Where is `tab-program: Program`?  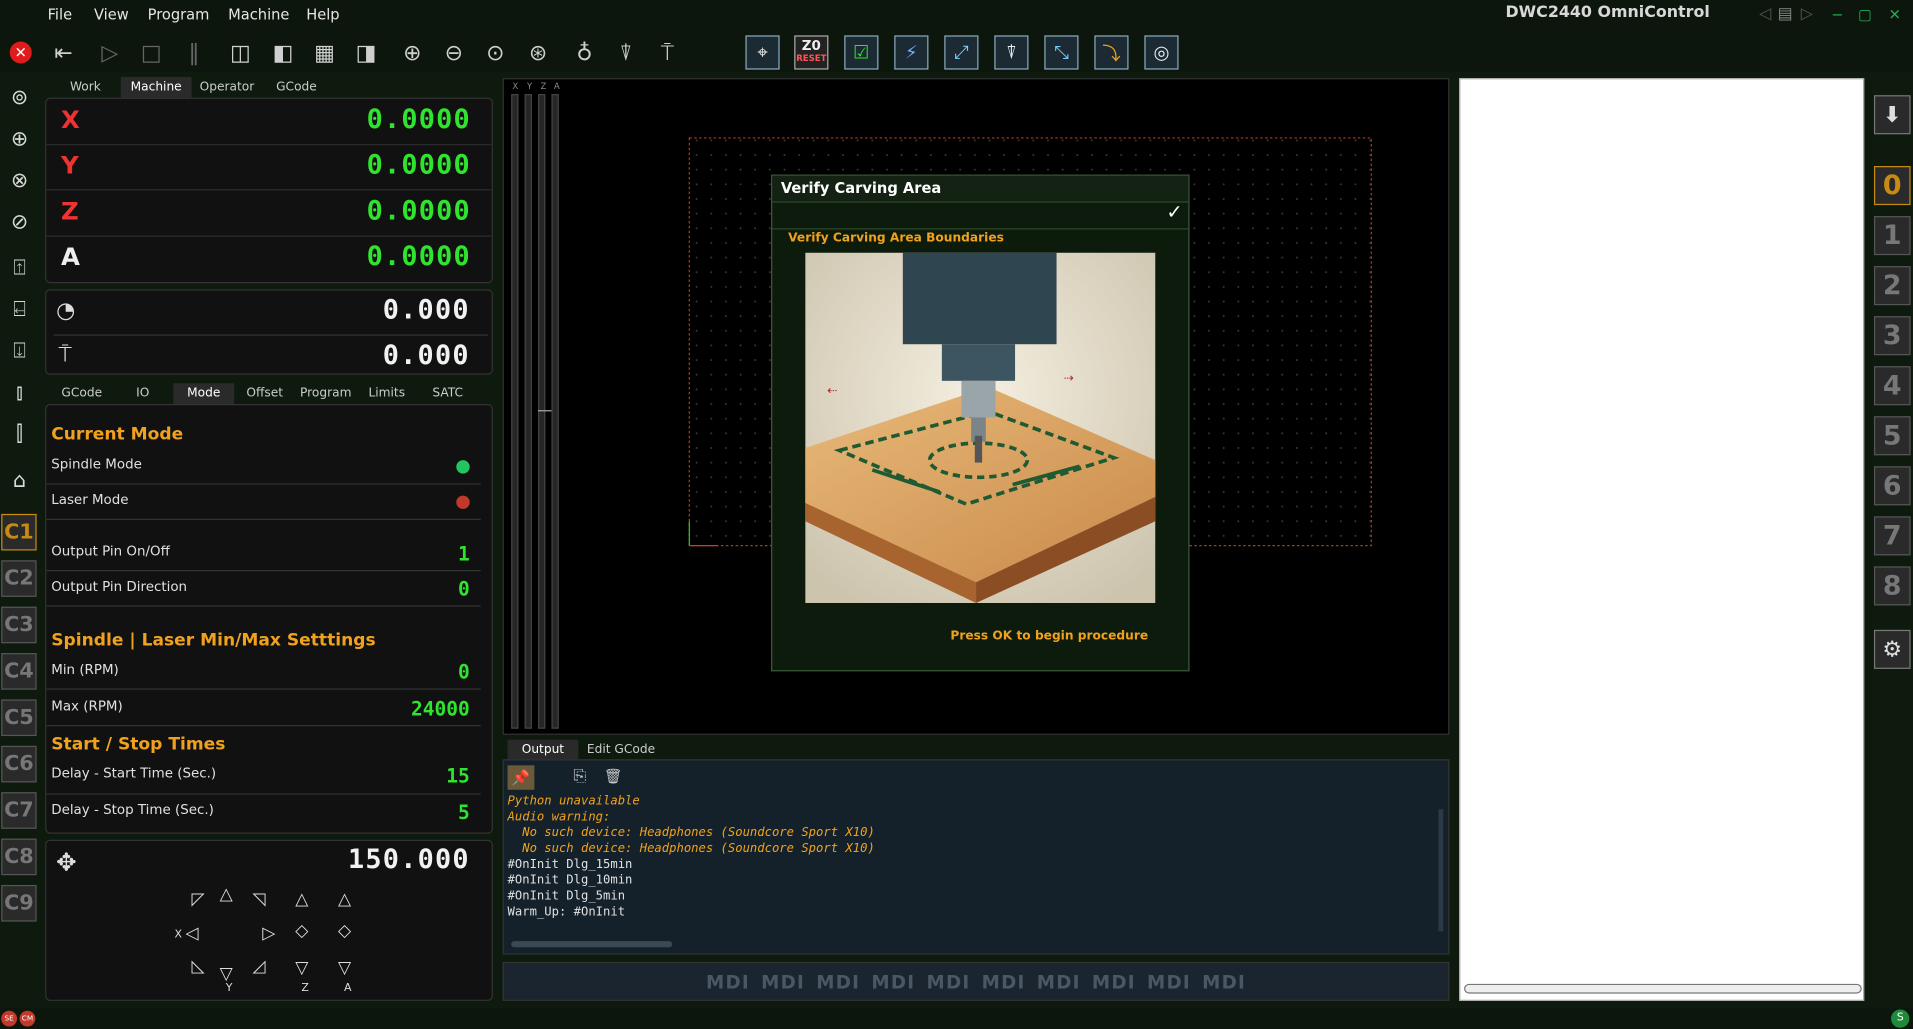
tab-program: Program is located at coordinates (325, 393).